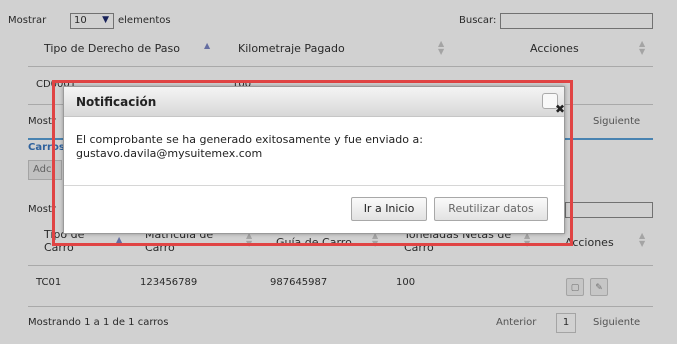 The height and width of the screenshot is (344, 677). Describe the element at coordinates (314, 102) in the screenshot. I see `dialog-title-bar: Notificación ✖` at that location.